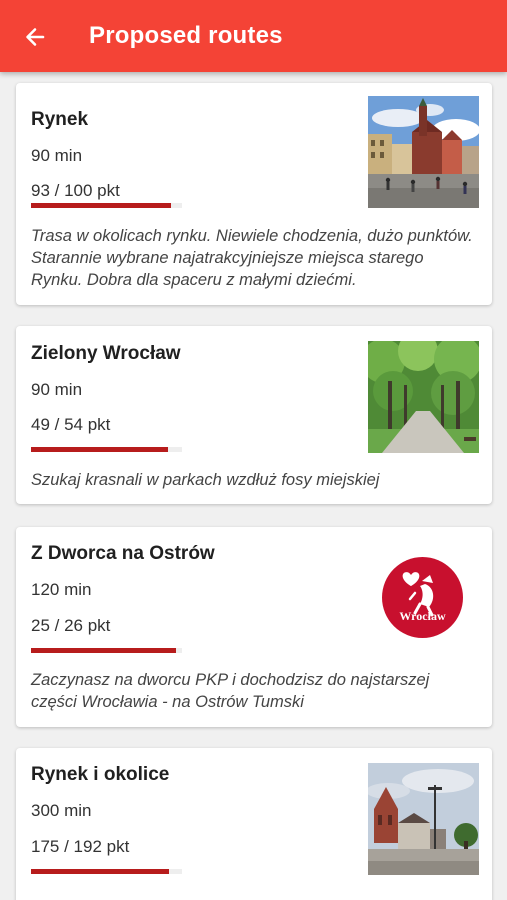 This screenshot has width=507, height=900. I want to click on page-title: Proposed routes, so click(186, 35).